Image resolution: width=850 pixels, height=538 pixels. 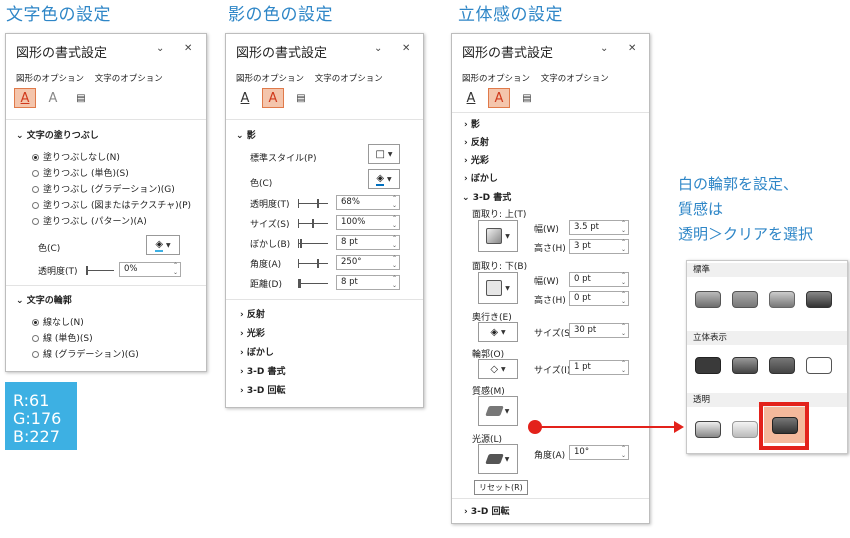 I want to click on fill-option-none: 塗りつぶしなし(N), so click(x=76, y=156).